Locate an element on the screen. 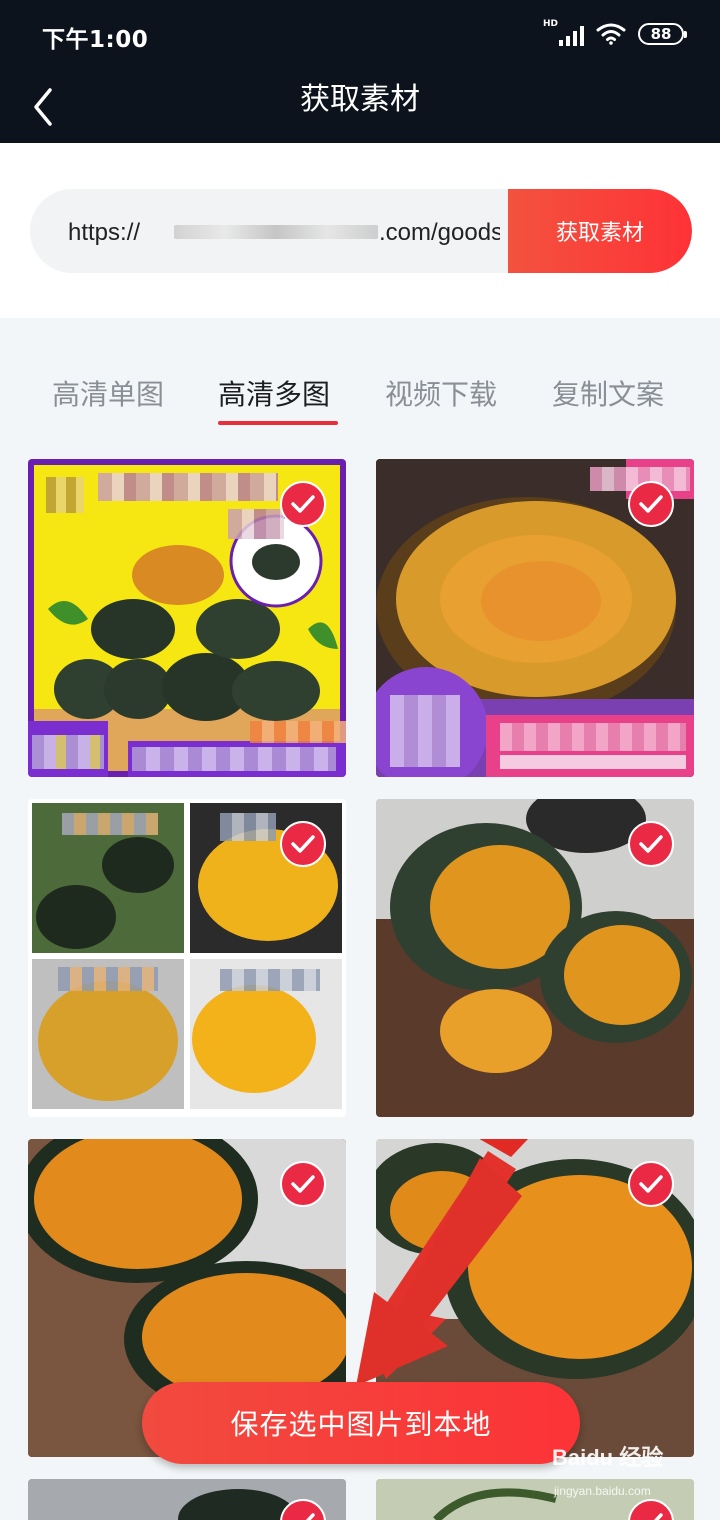  tab-copy-text: 复制文案 is located at coordinates (608, 393).